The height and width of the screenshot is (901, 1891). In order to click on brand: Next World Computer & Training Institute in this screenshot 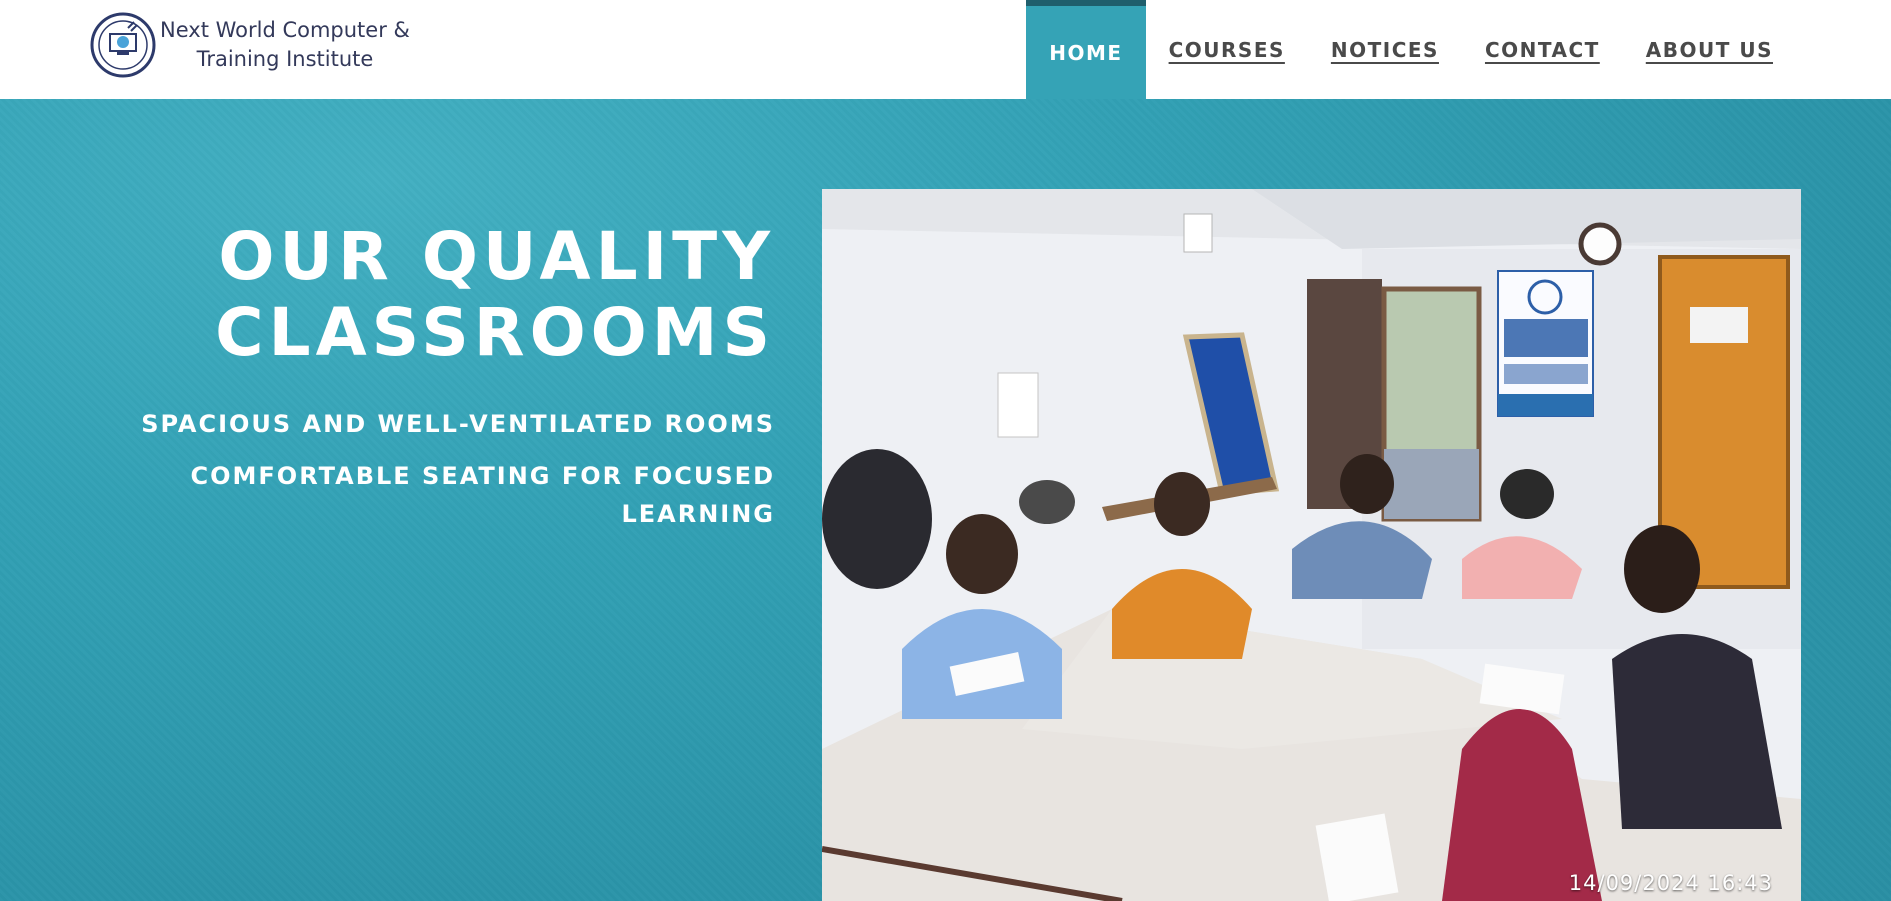, I will do `click(250, 45)`.